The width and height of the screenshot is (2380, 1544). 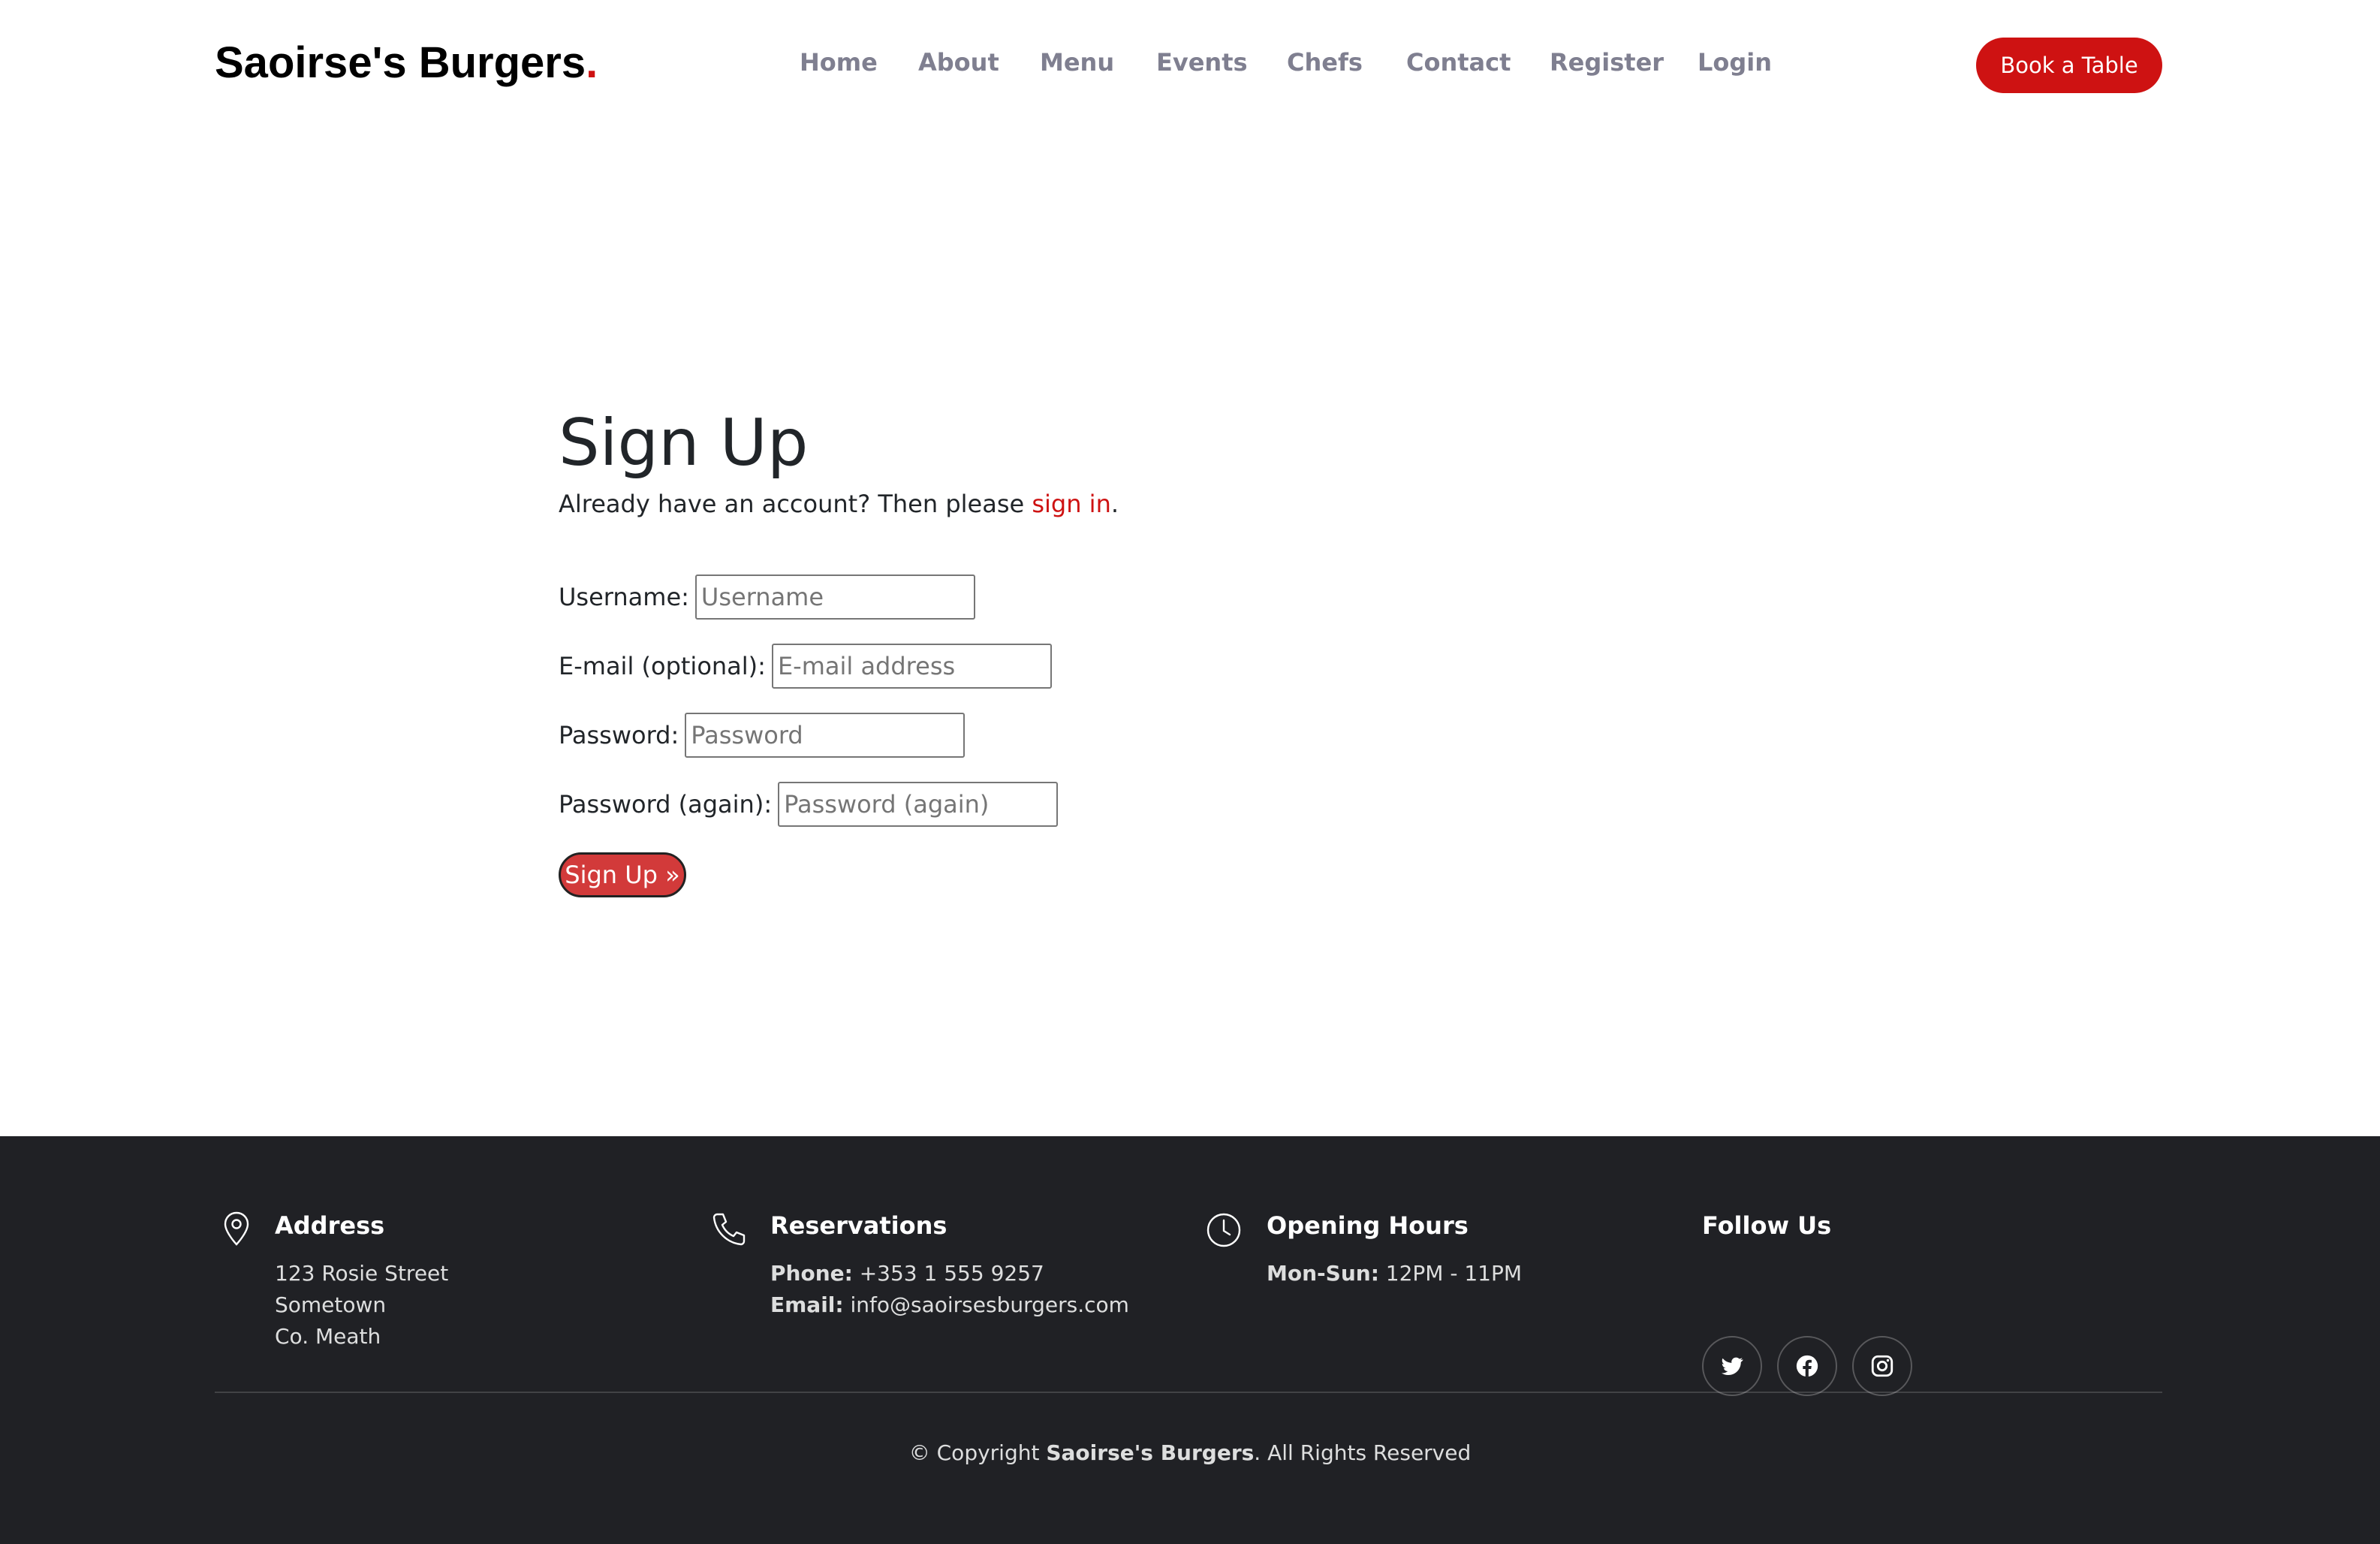 I want to click on password-again-input, so click(x=918, y=805).